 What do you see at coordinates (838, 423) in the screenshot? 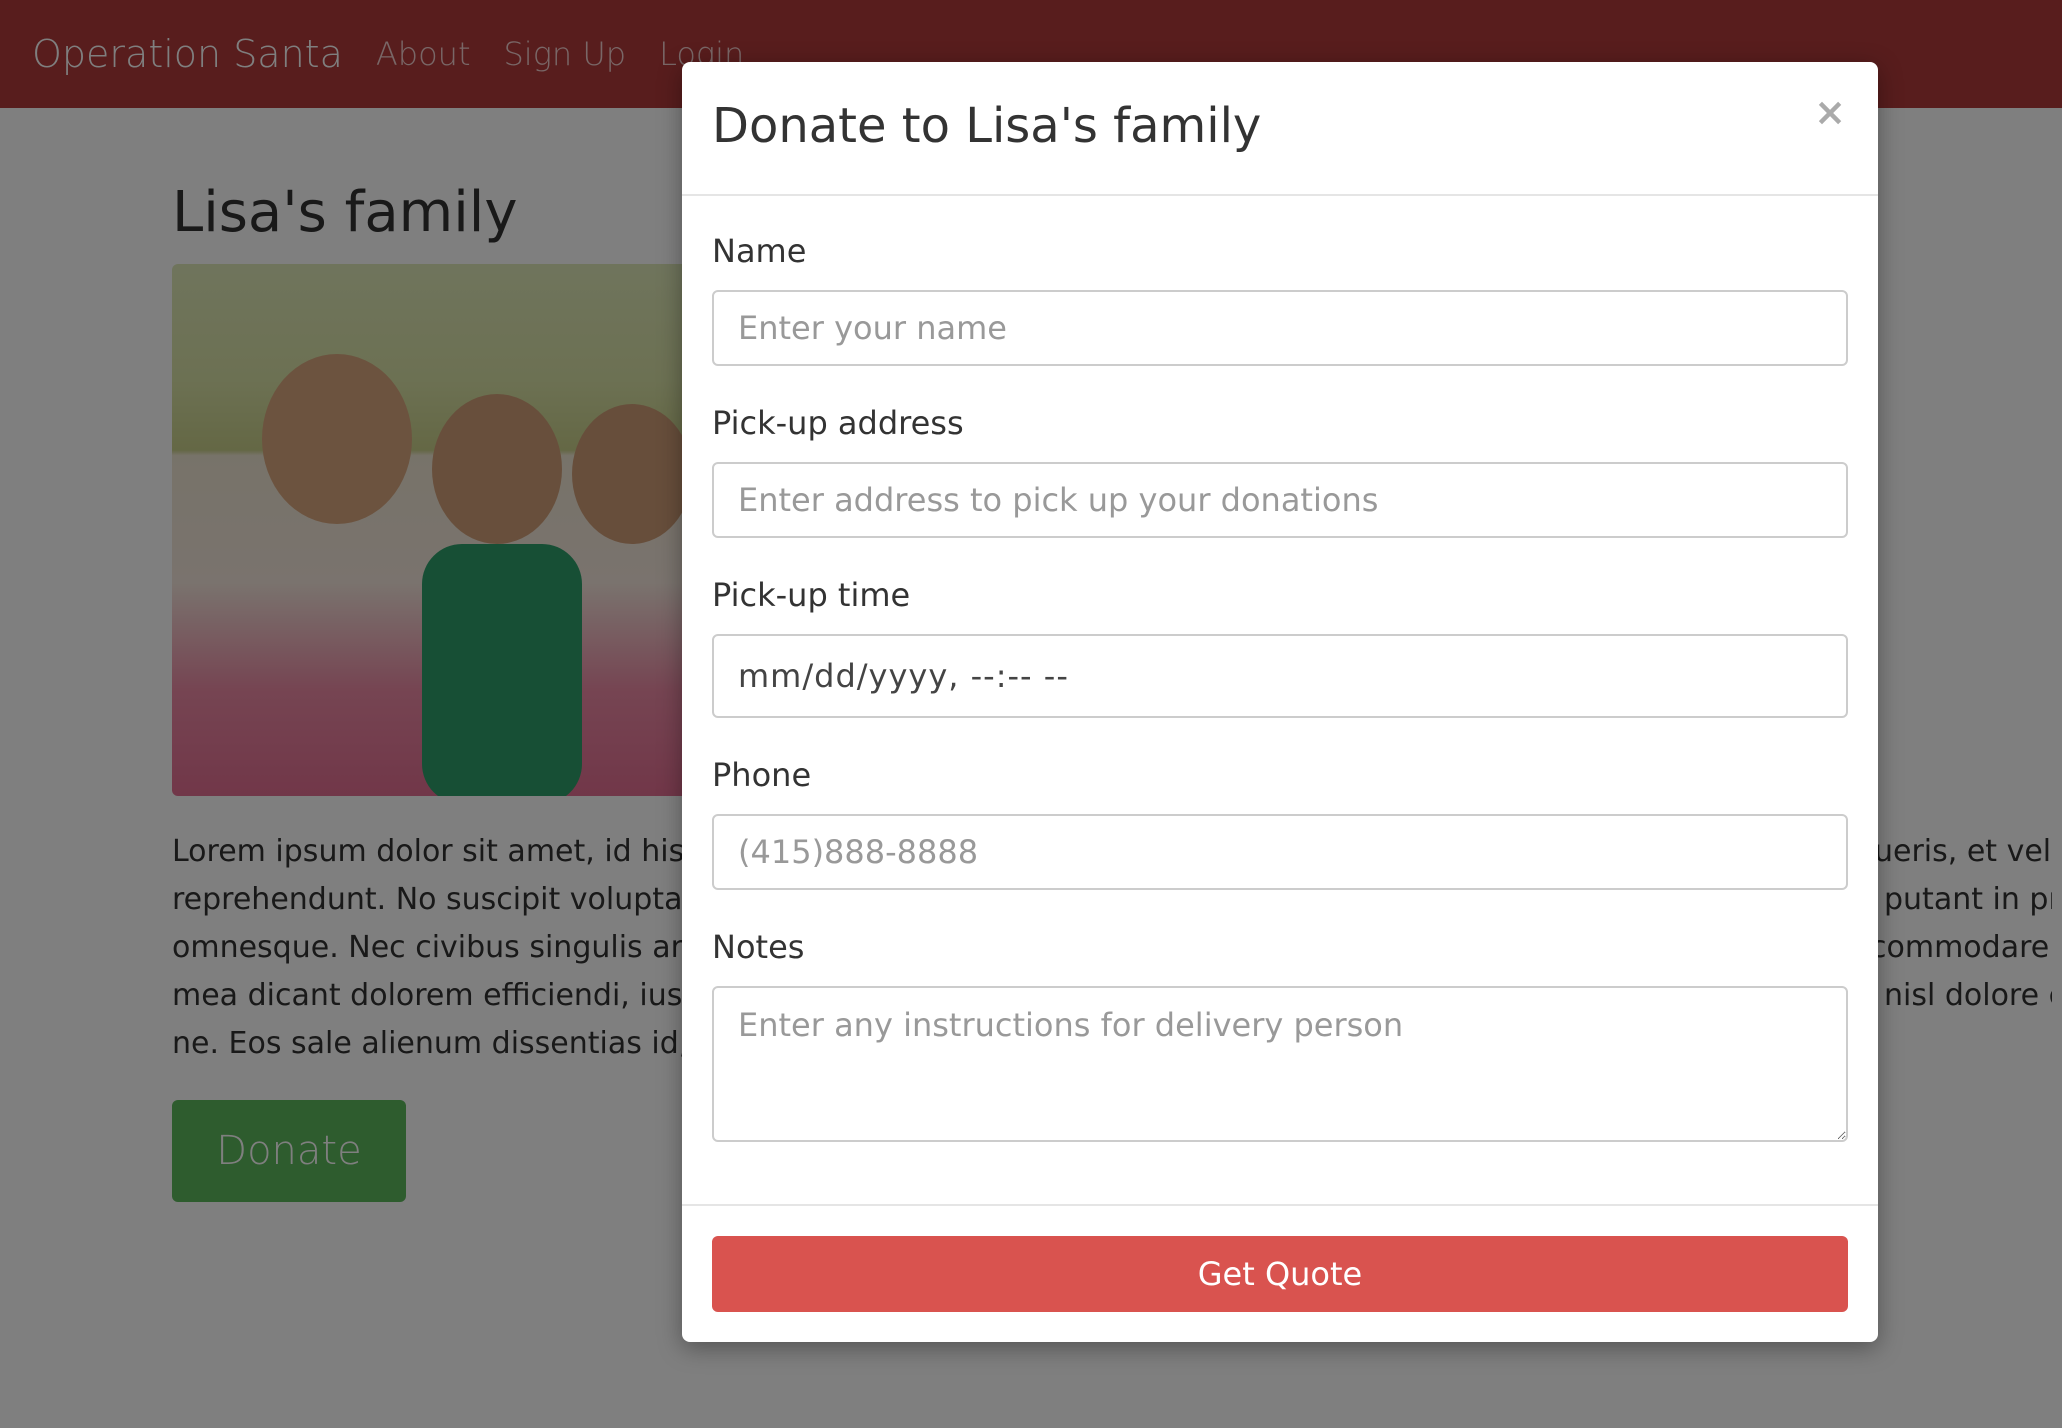
I see `address-label: Pick-up address` at bounding box center [838, 423].